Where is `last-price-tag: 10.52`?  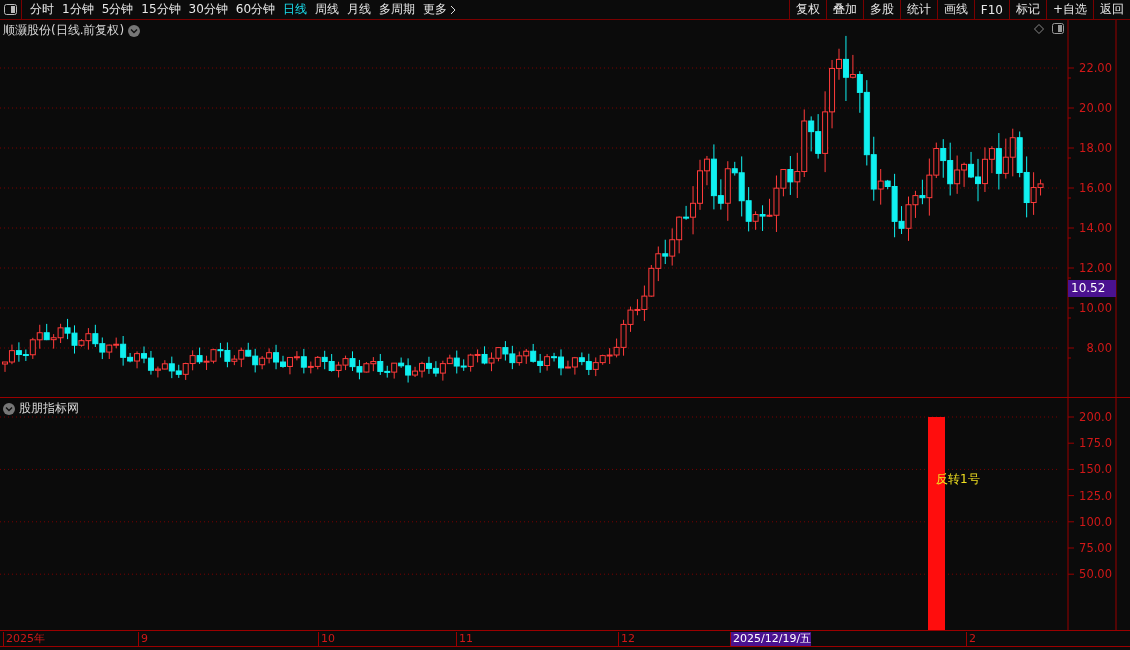
last-price-tag: 10.52 is located at coordinates (1092, 288).